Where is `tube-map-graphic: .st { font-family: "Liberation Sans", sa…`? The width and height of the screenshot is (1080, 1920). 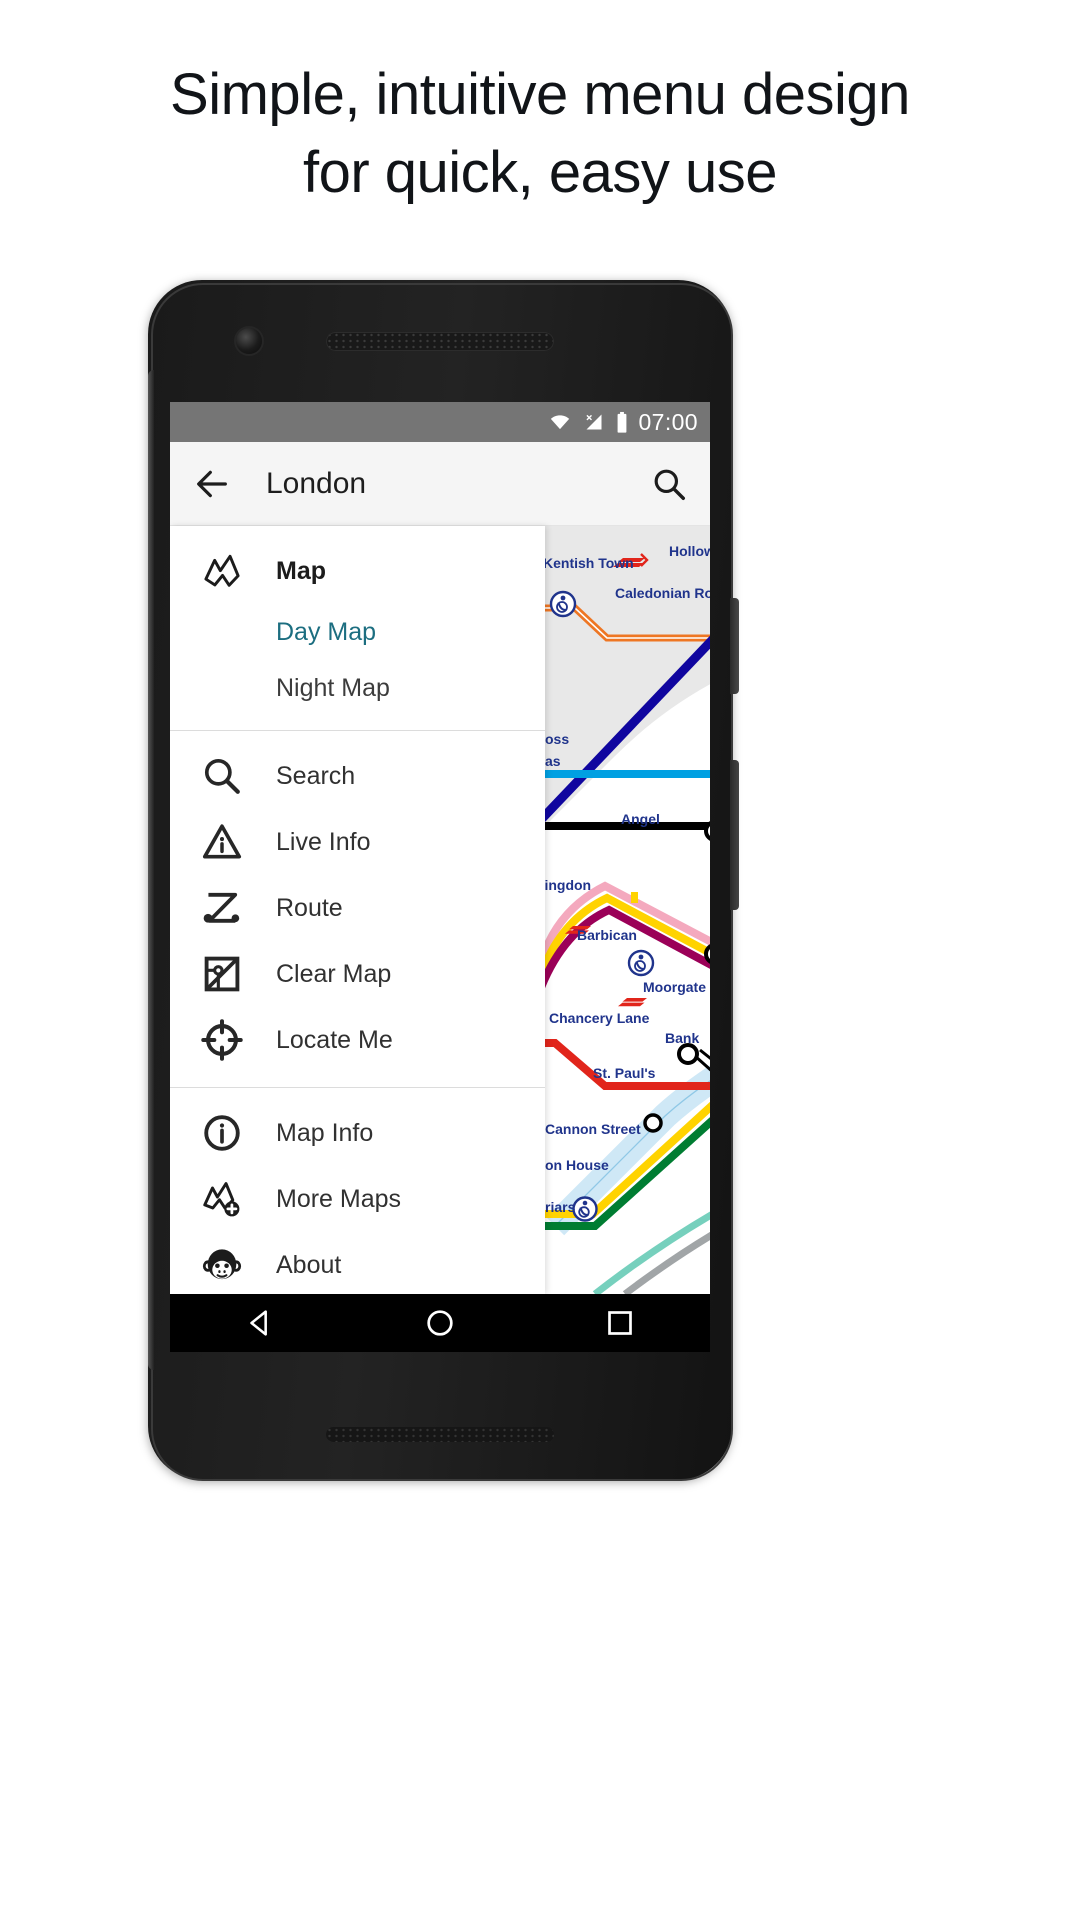
tube-map-graphic: .st { font-family: "Liberation Sans", sa… is located at coordinates (627, 910).